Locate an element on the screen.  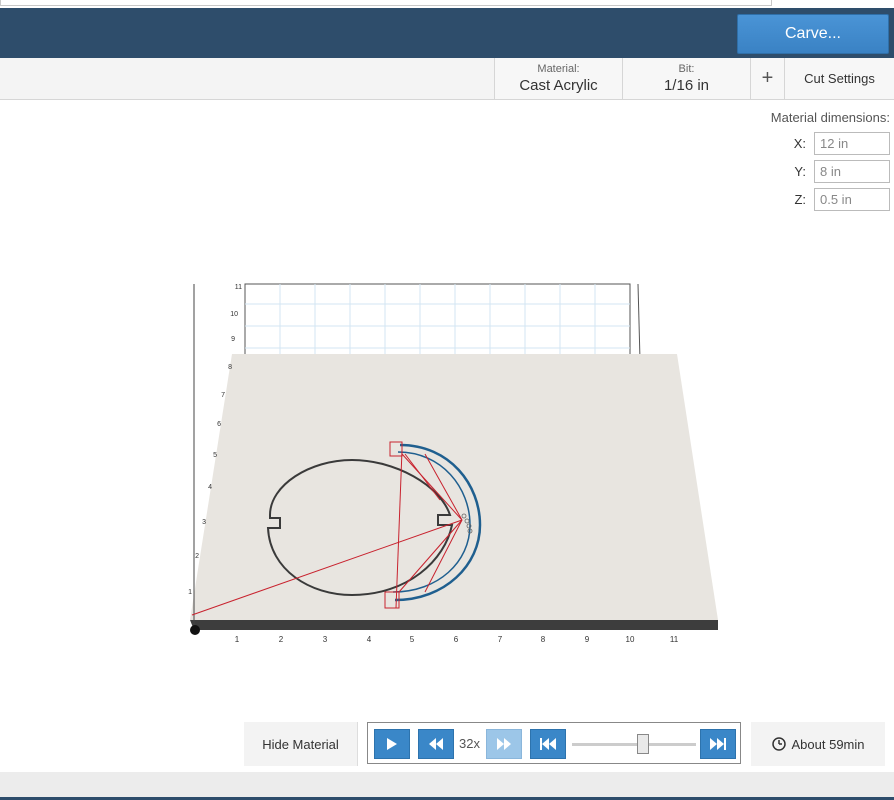
y-tick: 8 is located at coordinates (230, 367).